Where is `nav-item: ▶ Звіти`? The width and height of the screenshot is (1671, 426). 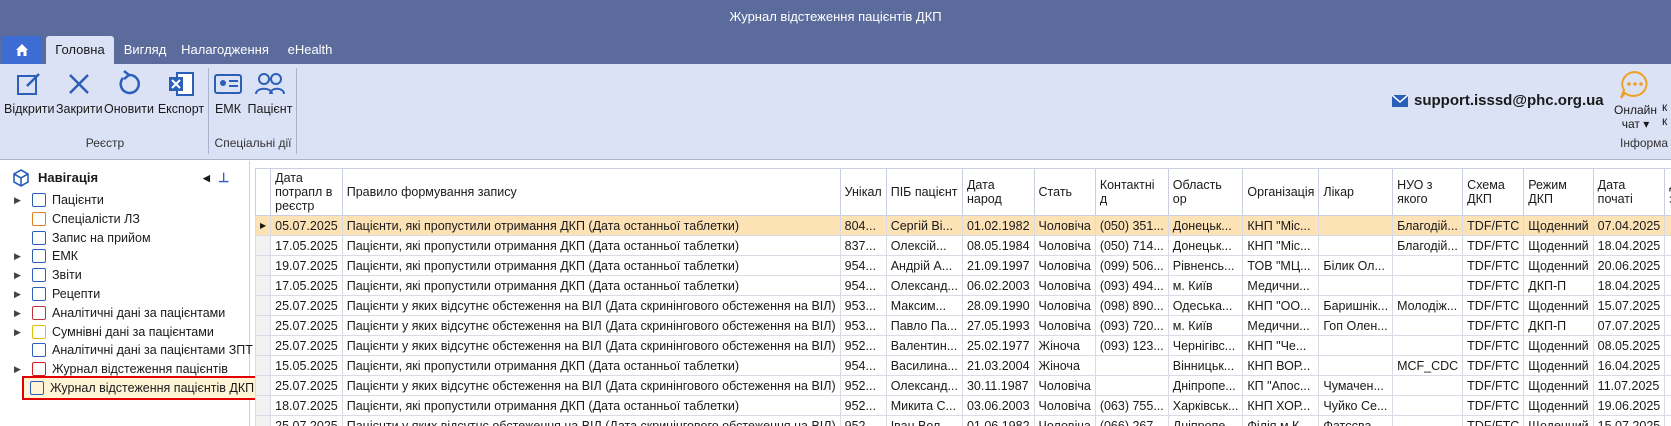
nav-item: ▶ Звіти is located at coordinates (41, 275).